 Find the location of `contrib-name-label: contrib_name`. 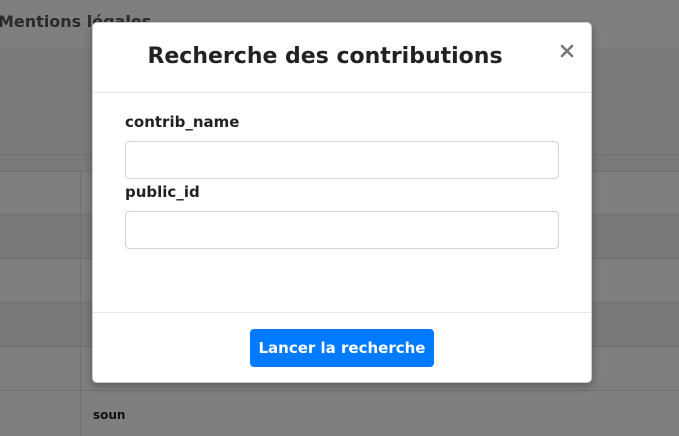

contrib-name-label: contrib_name is located at coordinates (182, 122).